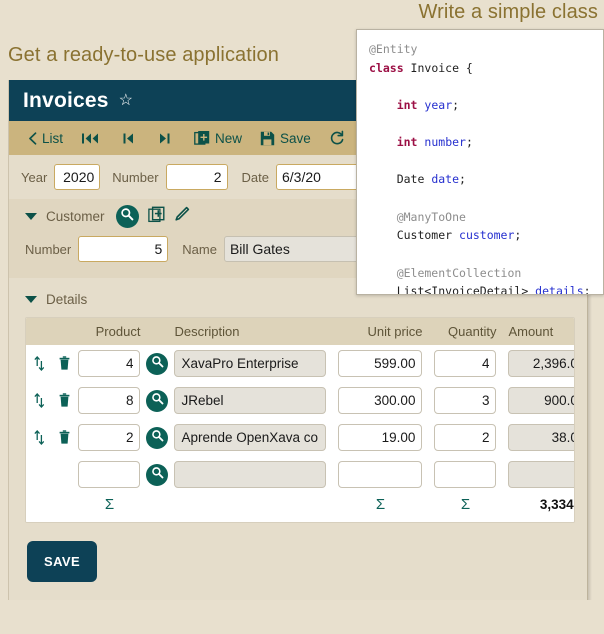  I want to click on toolbar-button-next, so click(167, 138).